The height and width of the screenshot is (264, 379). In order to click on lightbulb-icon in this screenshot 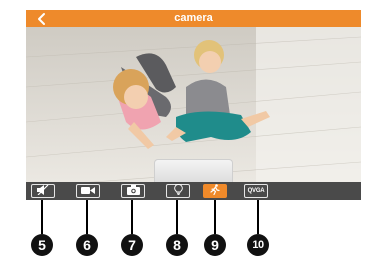, I will do `click(178, 191)`.